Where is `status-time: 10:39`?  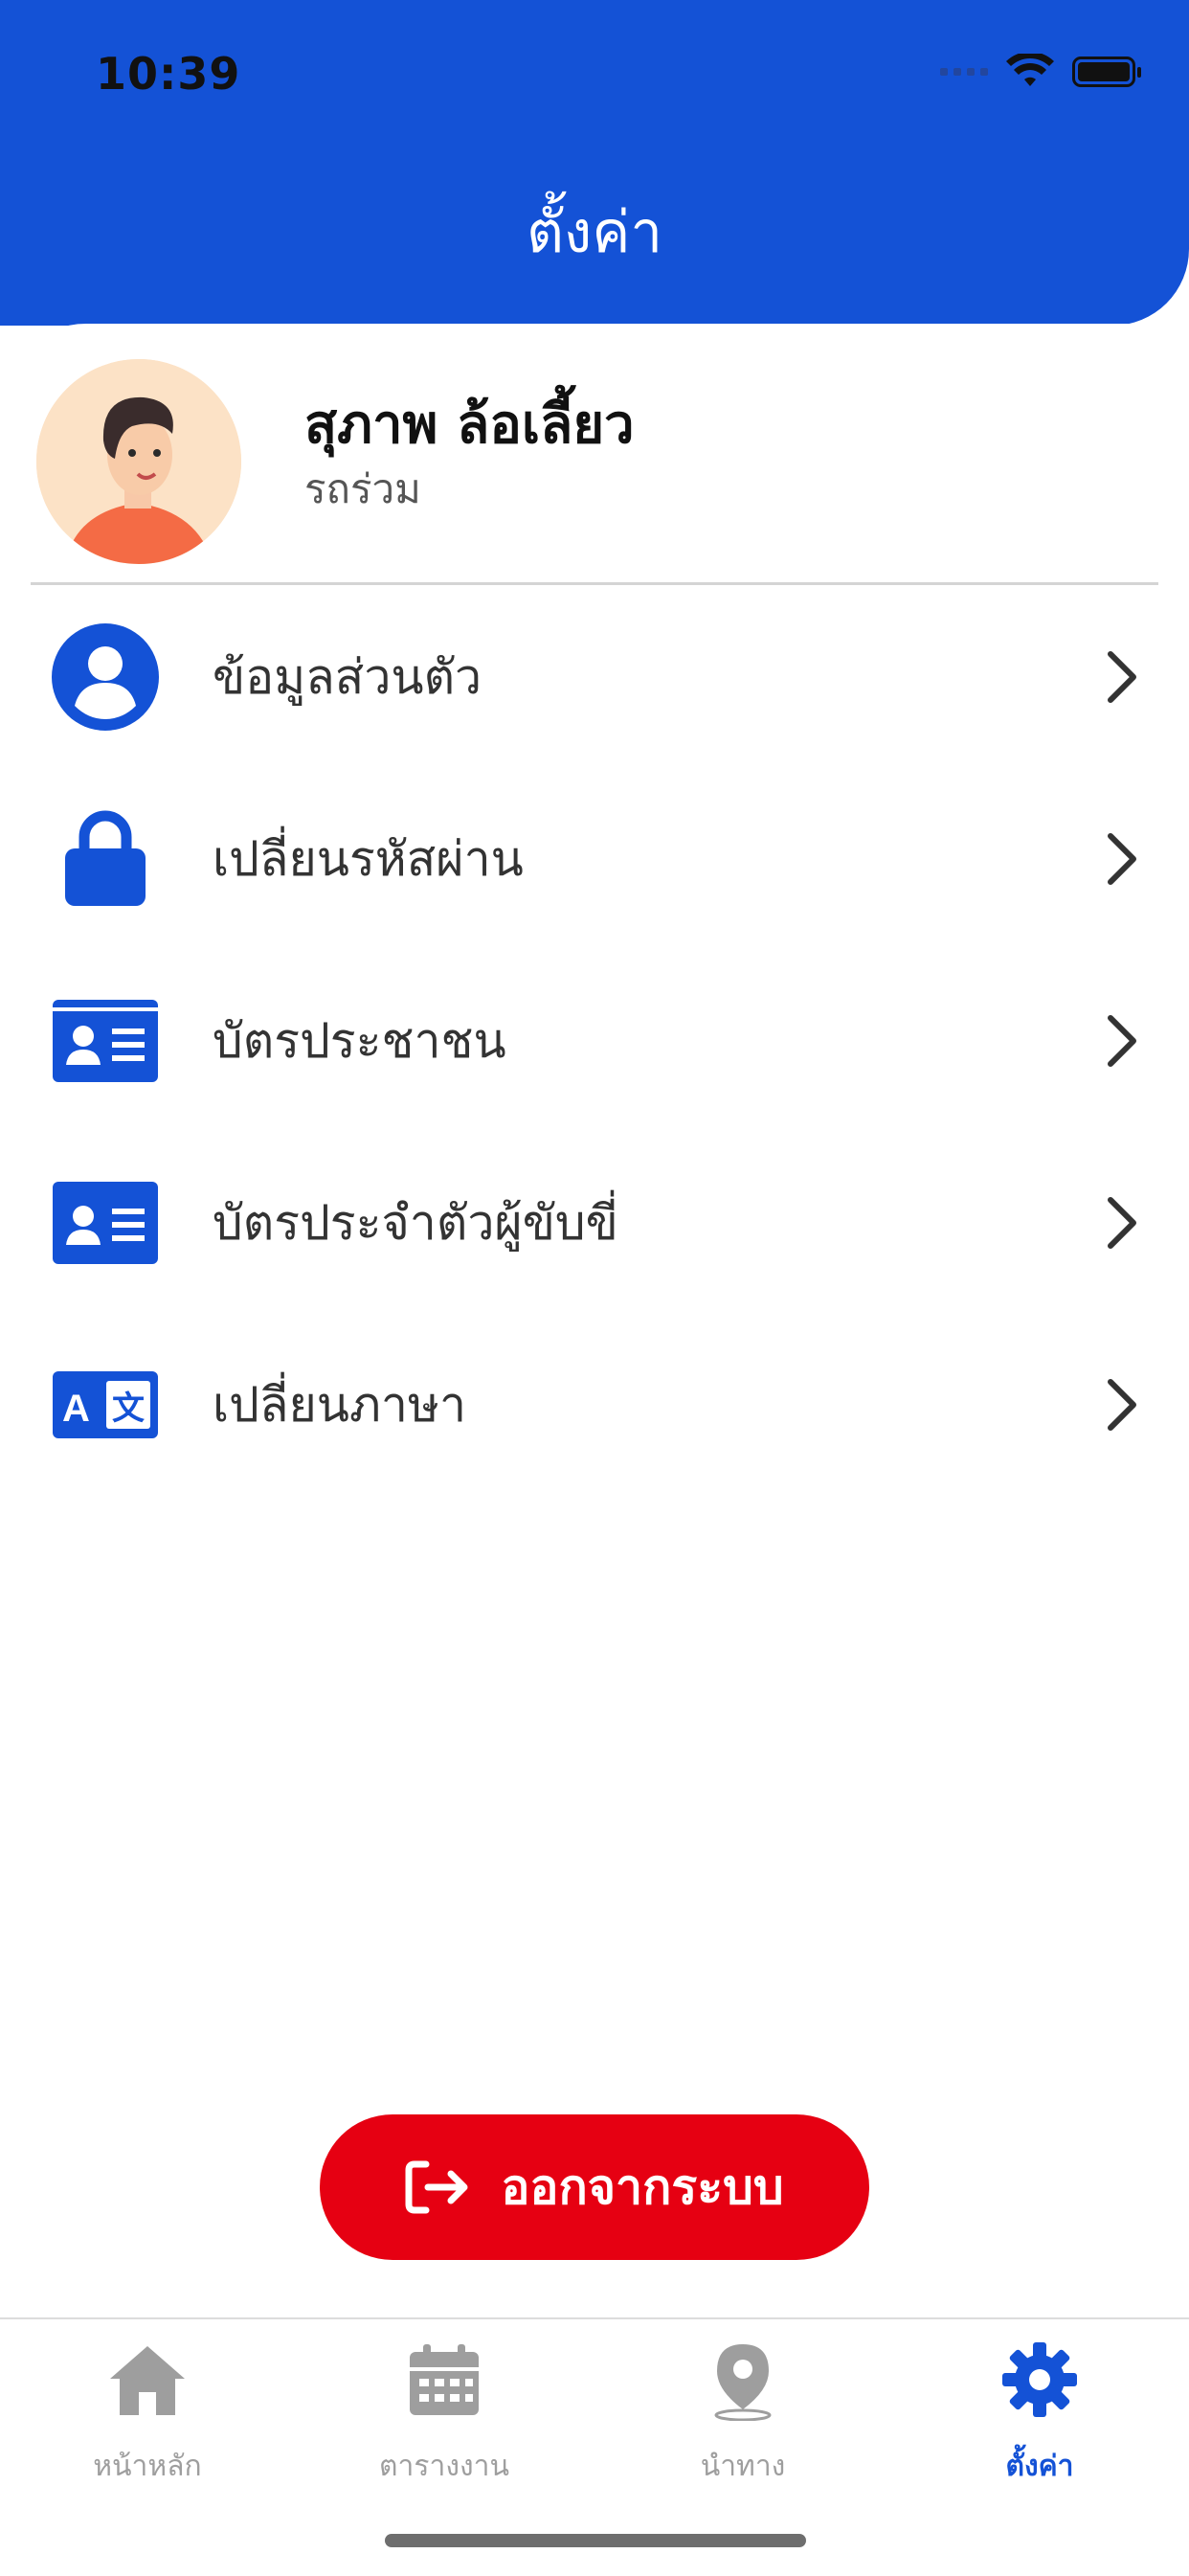 status-time: 10:39 is located at coordinates (168, 74).